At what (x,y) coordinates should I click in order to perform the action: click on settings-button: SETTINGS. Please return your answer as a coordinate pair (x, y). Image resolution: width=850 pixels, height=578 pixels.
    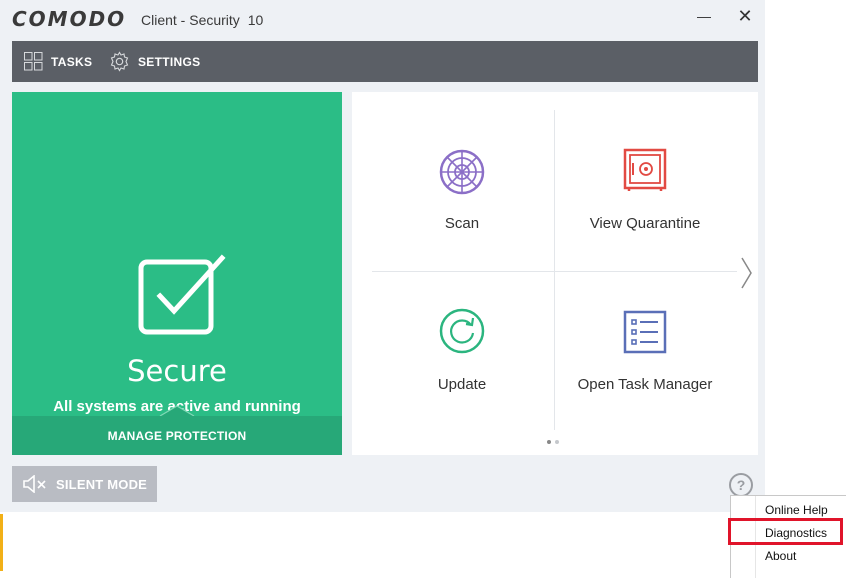
    Looking at the image, I should click on (154, 61).